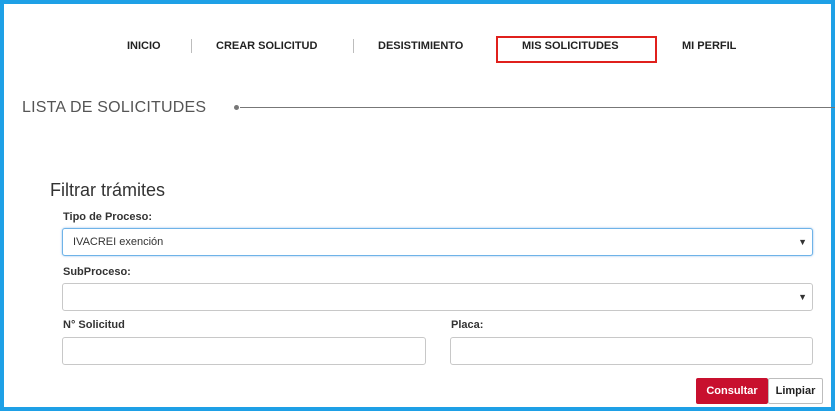 Image resolution: width=835 pixels, height=411 pixels. Describe the element at coordinates (108, 217) in the screenshot. I see `tipo-proceso-label: Tipo de Proceso:` at that location.